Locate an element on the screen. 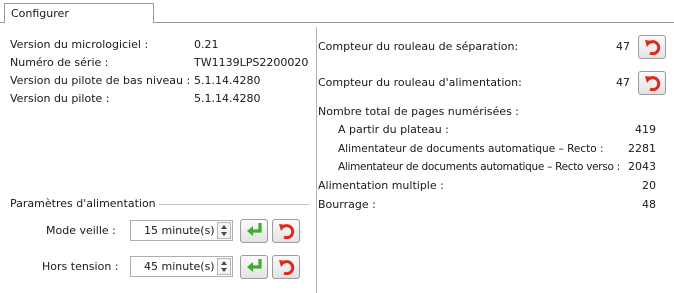 The height and width of the screenshot is (293, 674). apply-power-off-button is located at coordinates (254, 267).